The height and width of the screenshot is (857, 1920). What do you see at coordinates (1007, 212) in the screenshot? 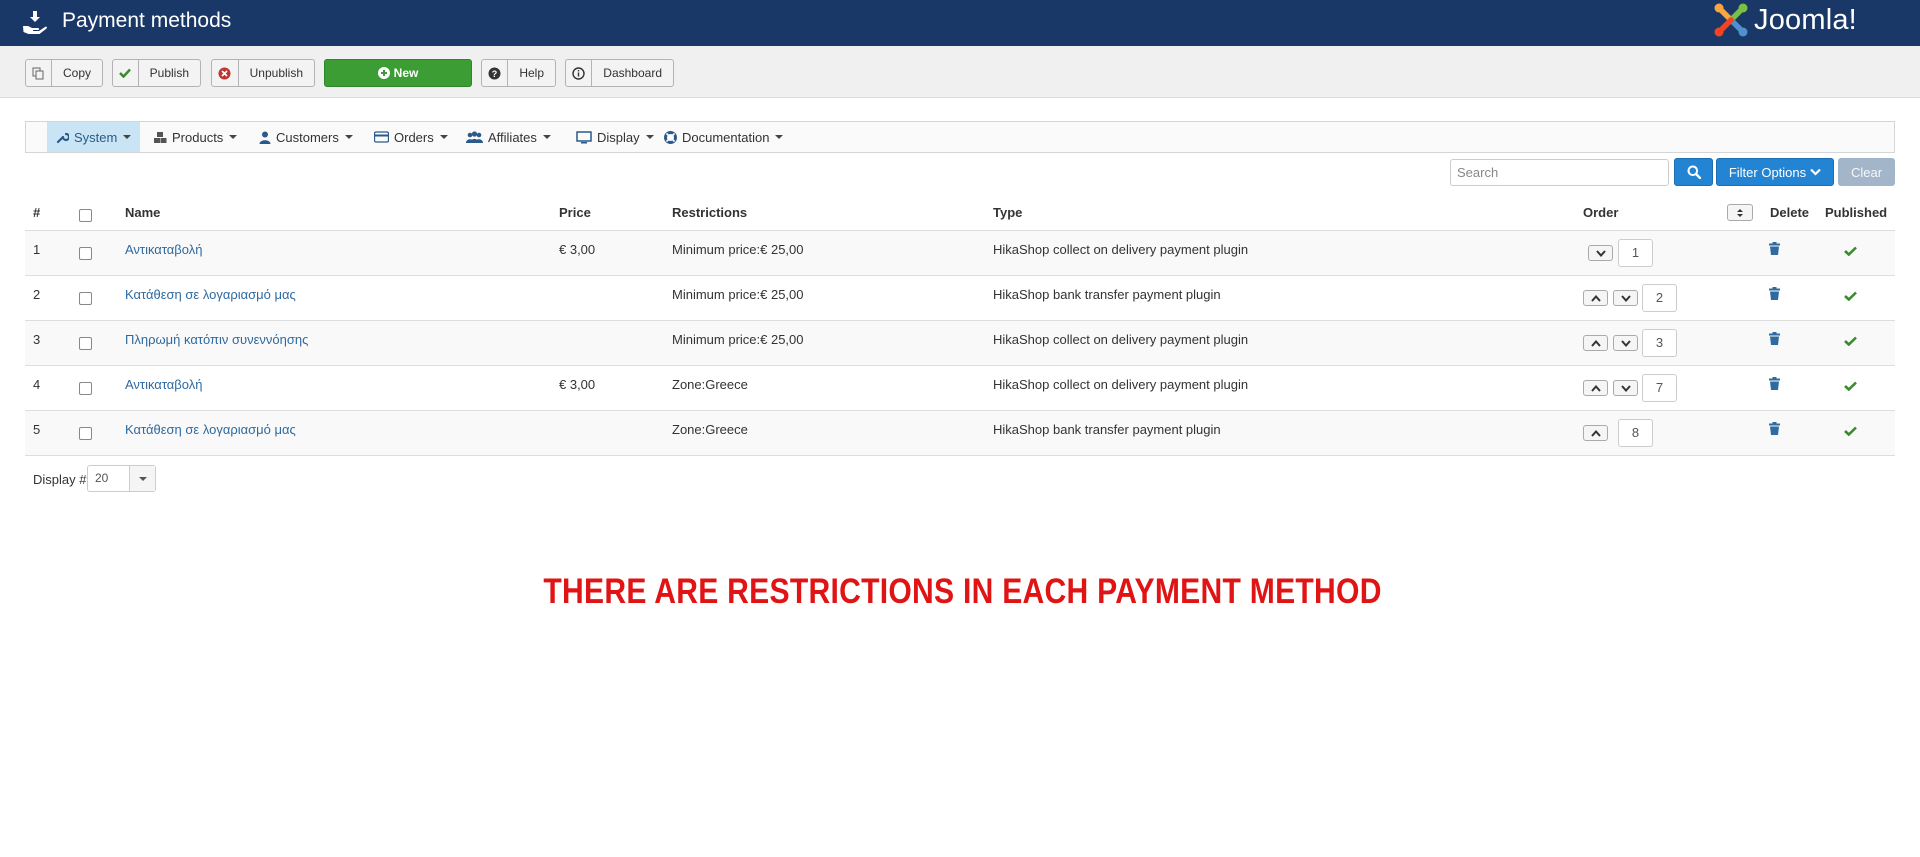
I see `col-header-type: Type` at bounding box center [1007, 212].